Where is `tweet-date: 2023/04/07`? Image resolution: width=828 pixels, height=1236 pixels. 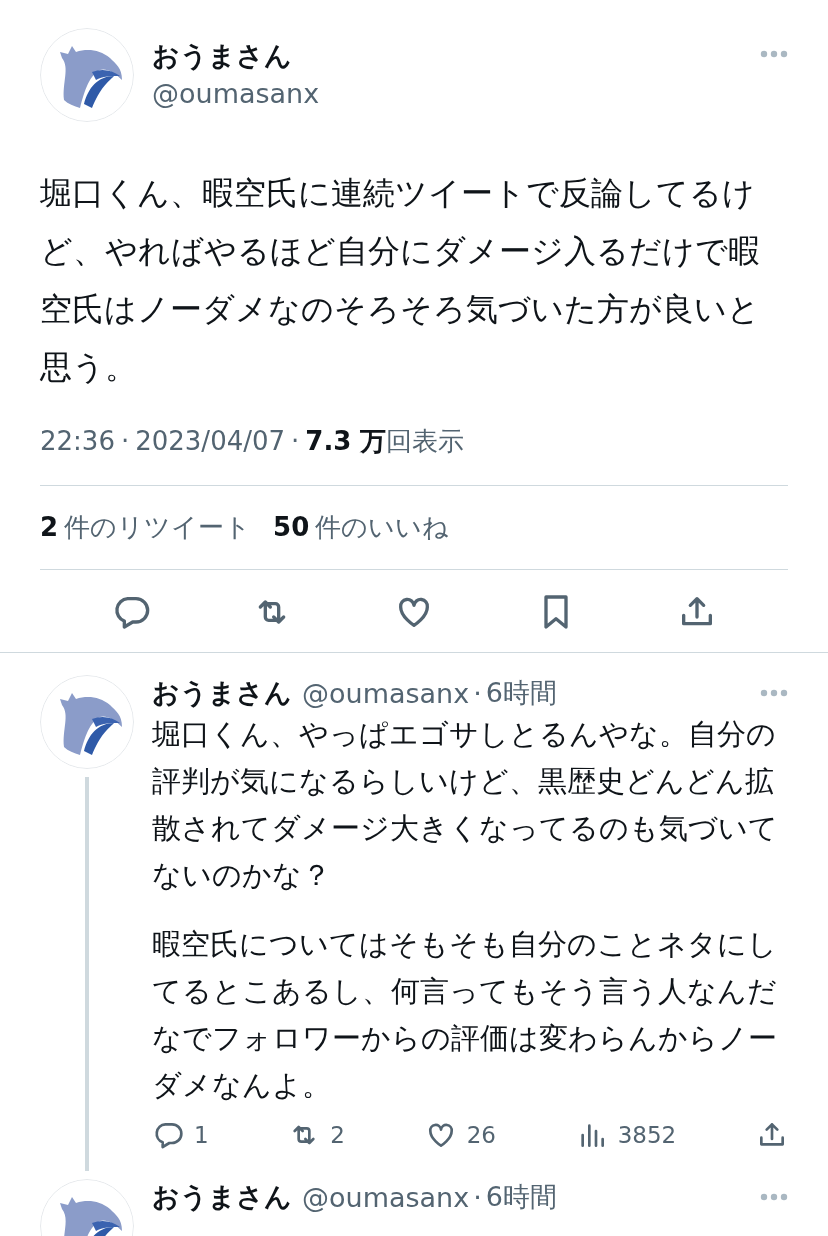 tweet-date: 2023/04/07 is located at coordinates (210, 441).